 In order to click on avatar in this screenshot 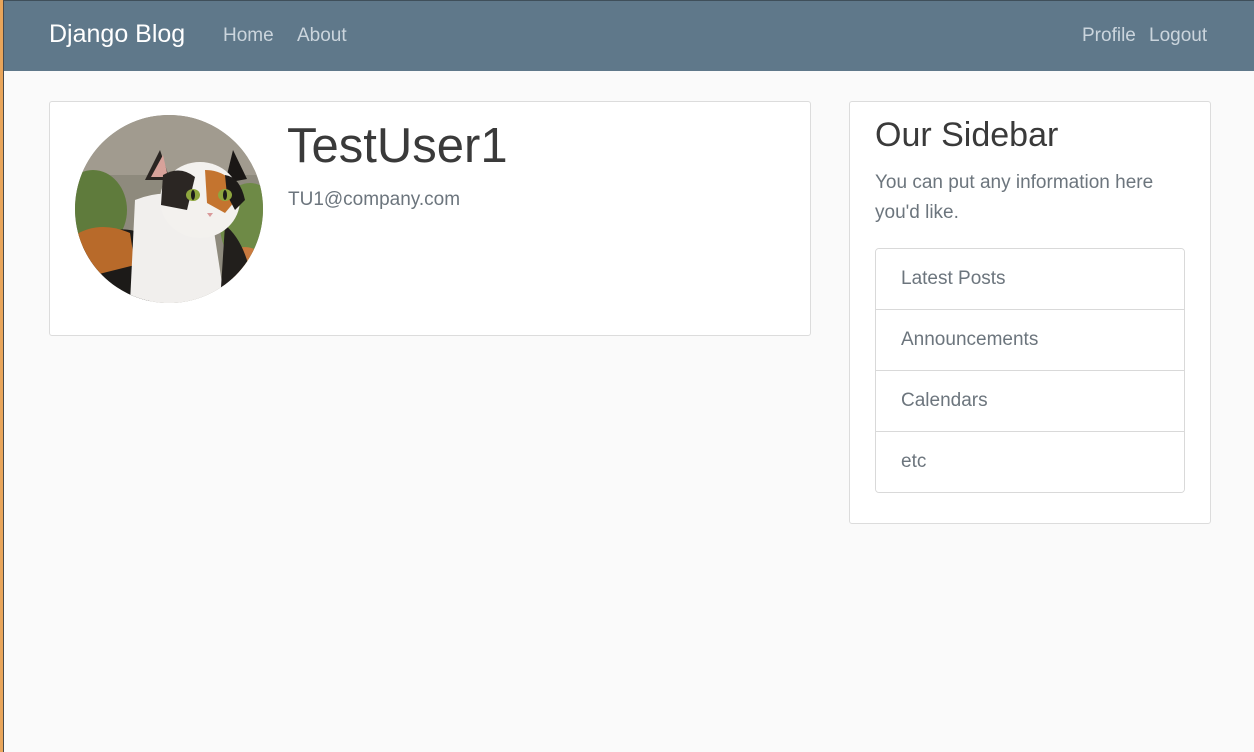, I will do `click(169, 209)`.